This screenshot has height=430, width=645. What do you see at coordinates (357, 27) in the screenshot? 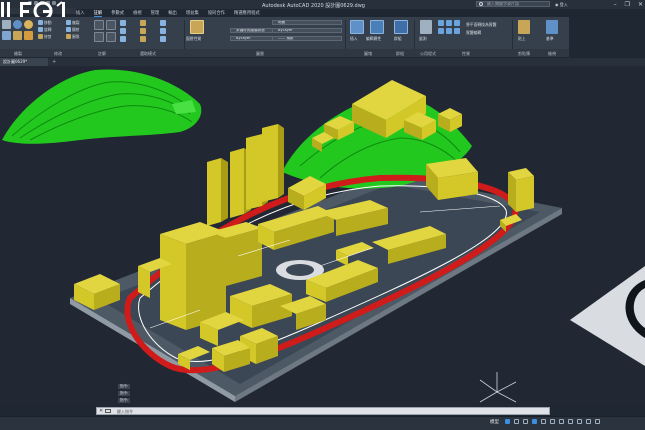
I see `insert-block-icon` at bounding box center [357, 27].